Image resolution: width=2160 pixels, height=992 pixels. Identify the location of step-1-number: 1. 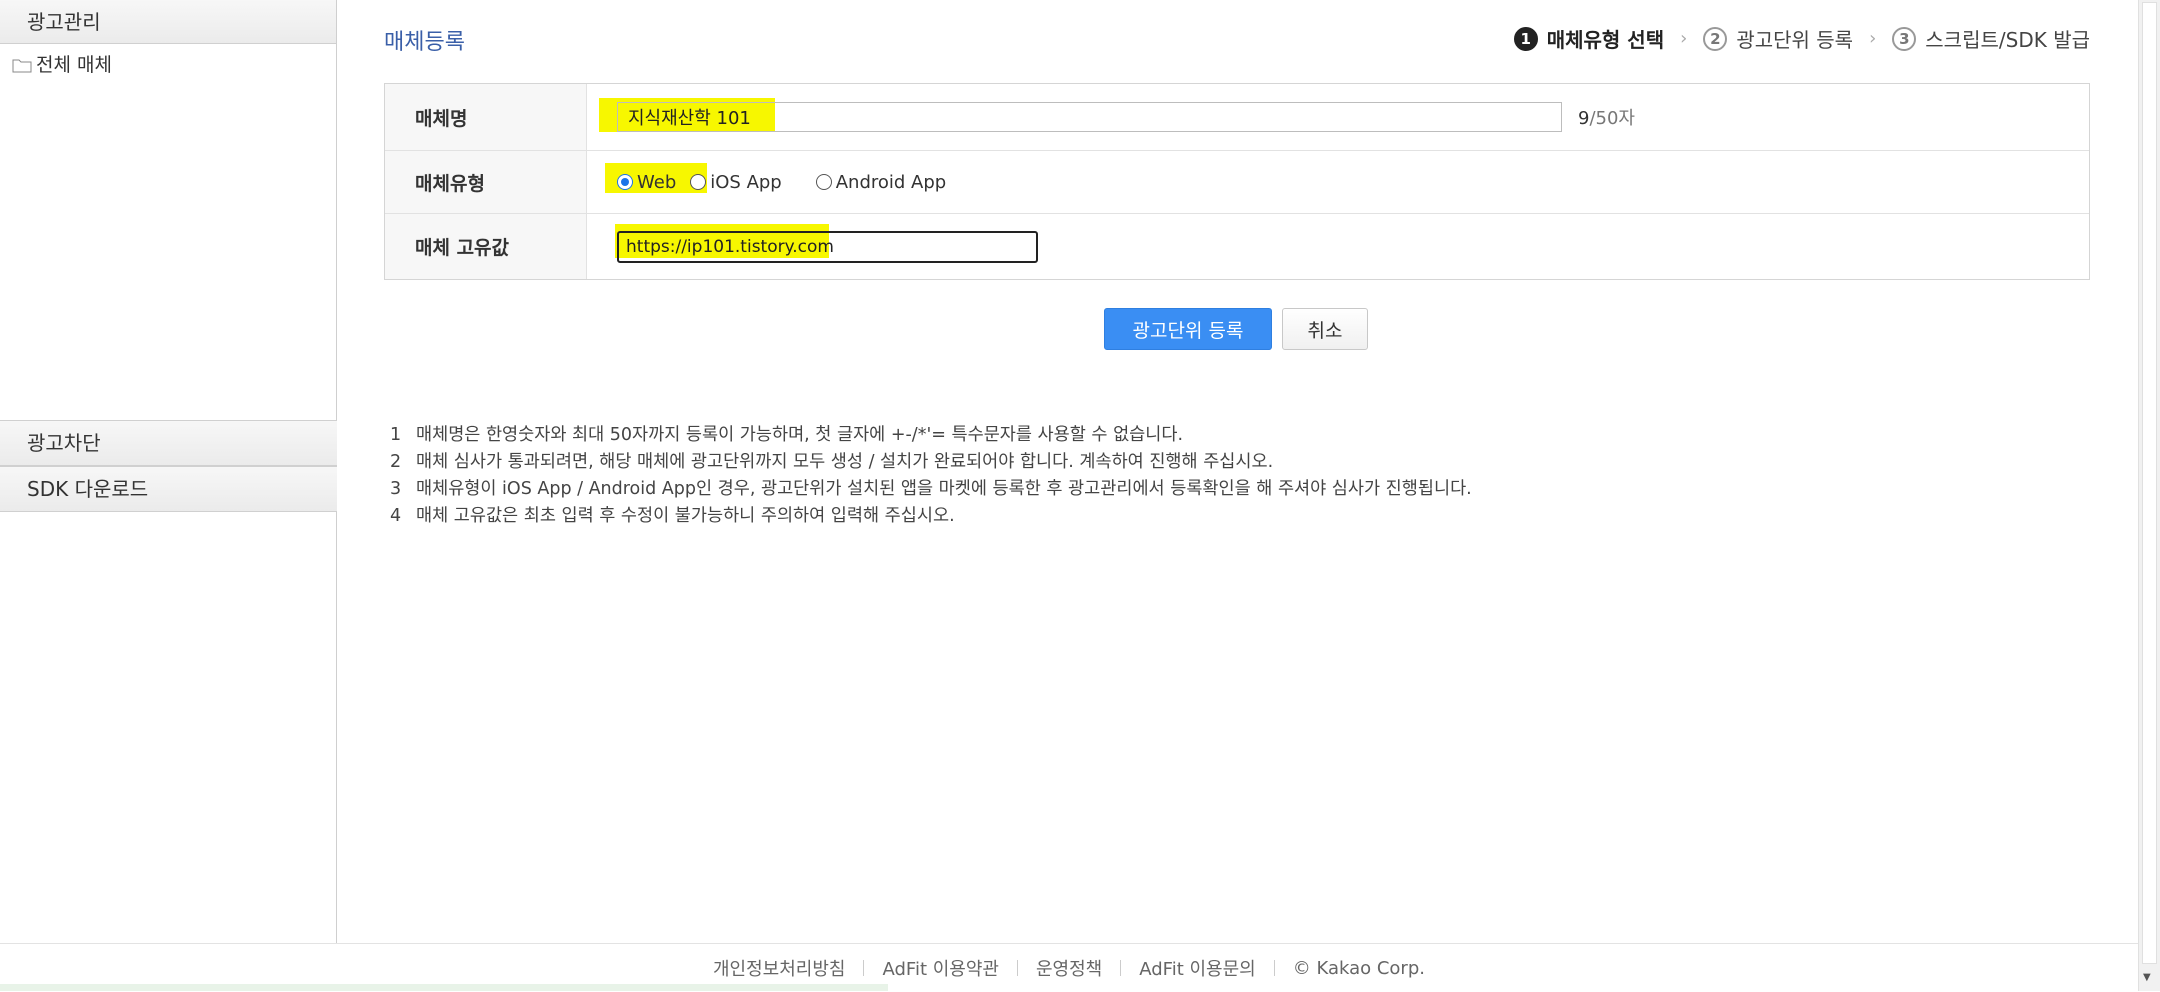
(1525, 38).